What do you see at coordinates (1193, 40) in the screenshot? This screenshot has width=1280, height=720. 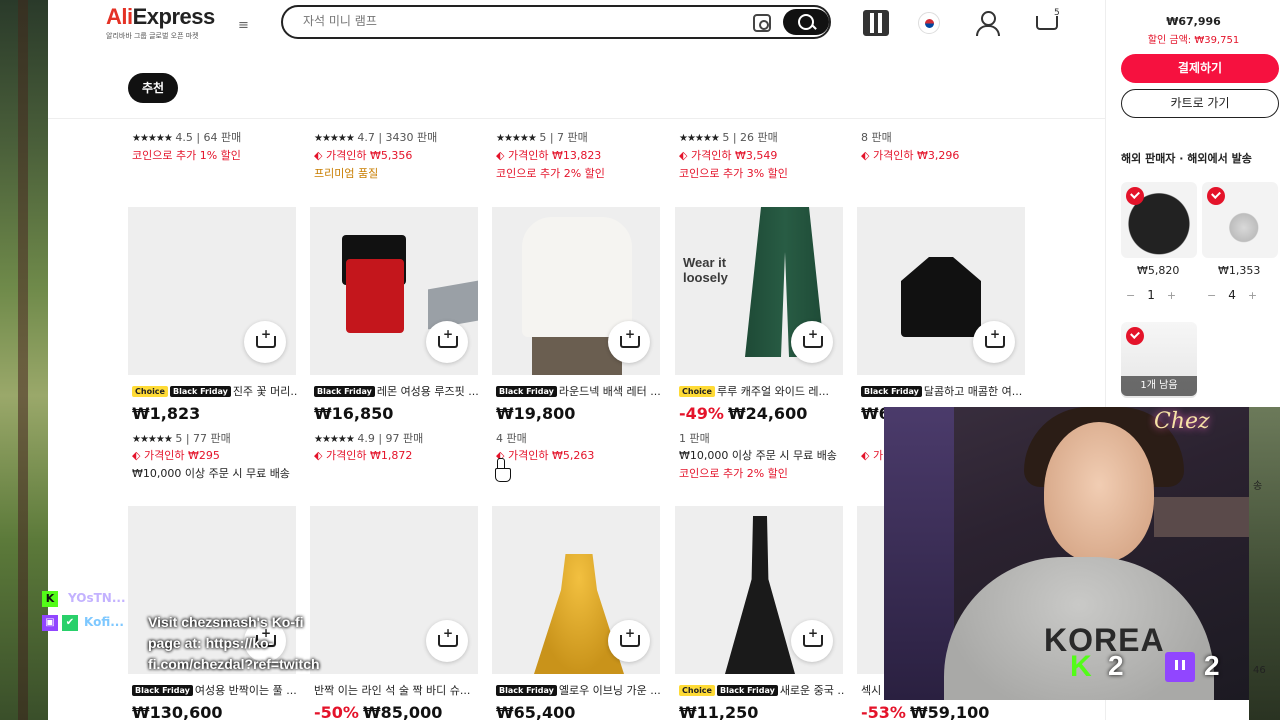 I see `cart-discount: 할인 금액: ₩39,751` at bounding box center [1193, 40].